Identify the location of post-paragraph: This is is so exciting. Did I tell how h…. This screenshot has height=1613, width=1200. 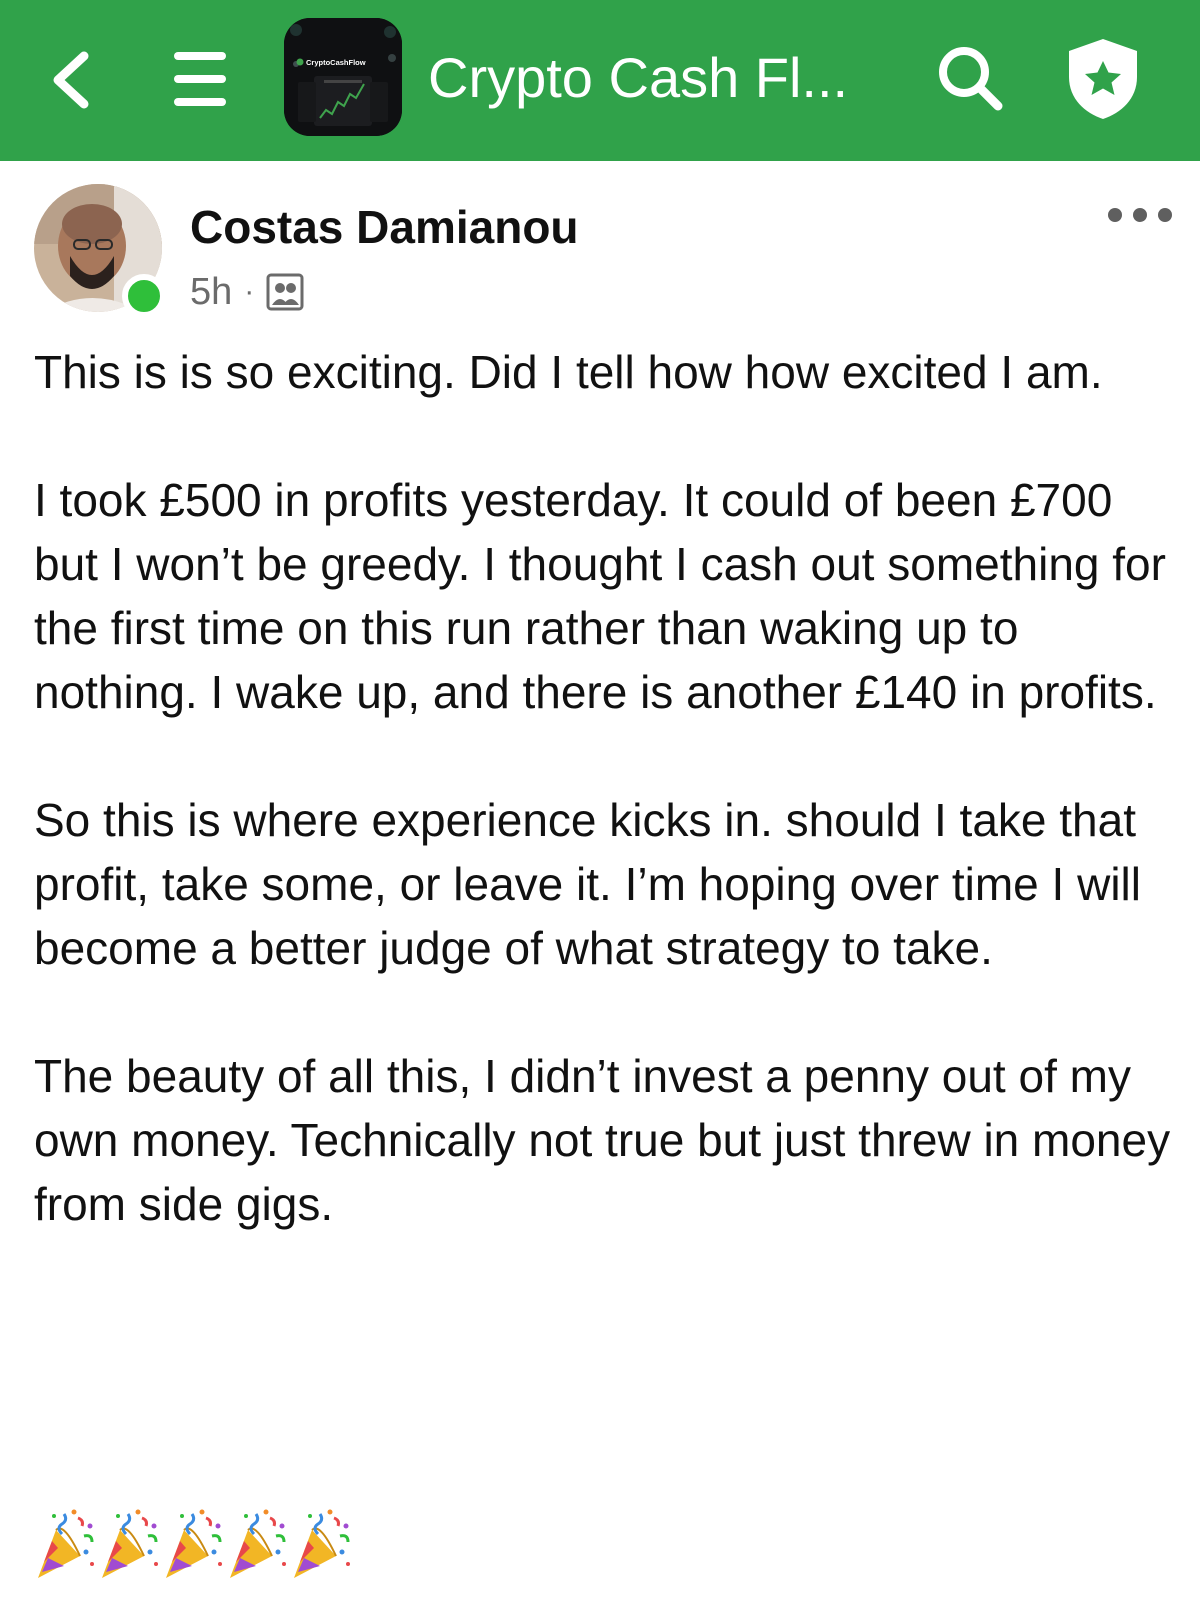
(568, 372).